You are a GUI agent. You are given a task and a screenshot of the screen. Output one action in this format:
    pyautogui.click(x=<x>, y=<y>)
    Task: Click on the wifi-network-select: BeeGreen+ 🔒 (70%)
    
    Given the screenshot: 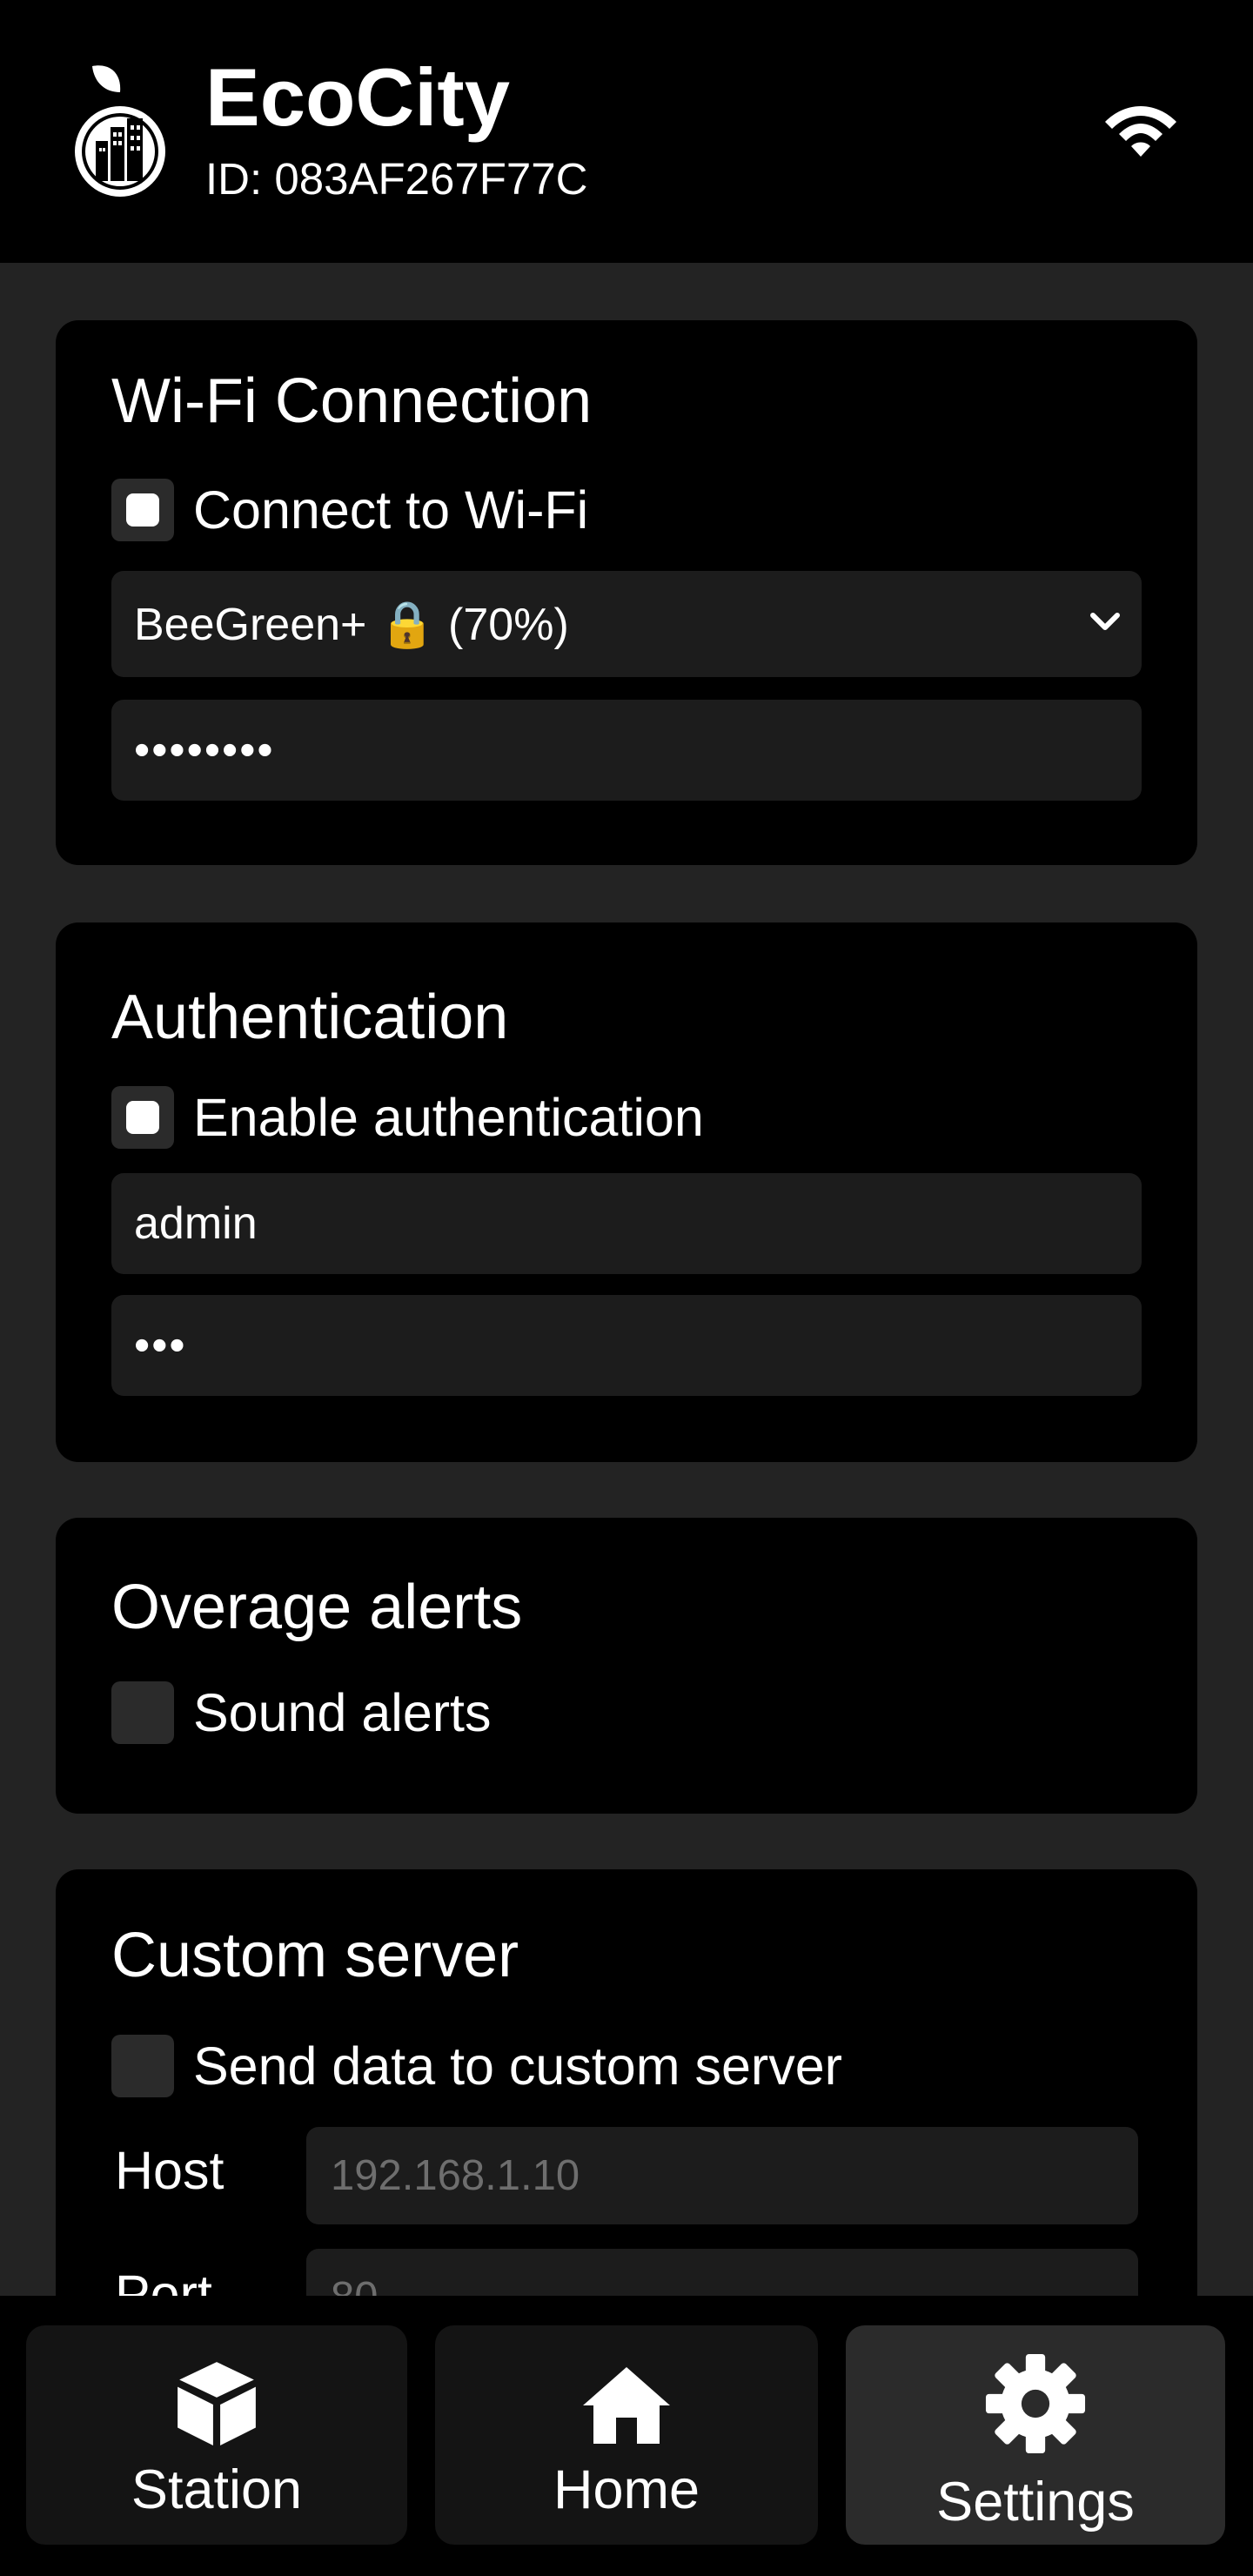 What is the action you would take?
    pyautogui.click(x=626, y=624)
    